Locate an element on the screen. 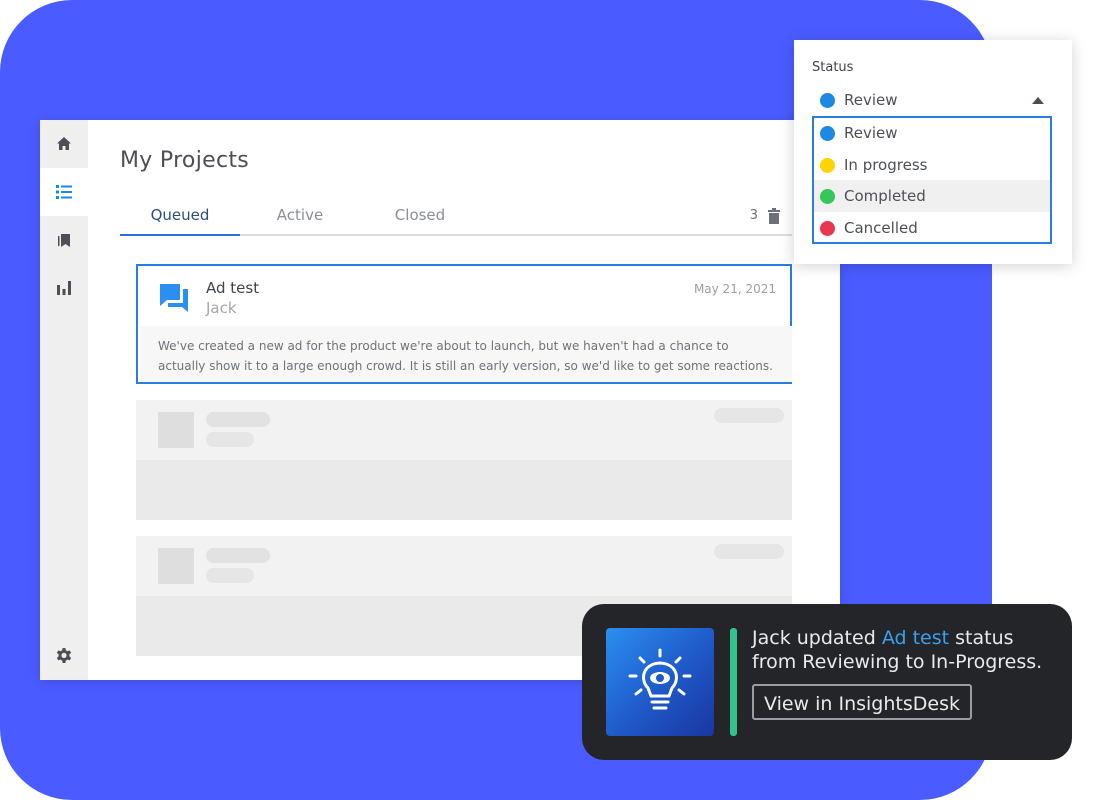  home-icon is located at coordinates (64, 143).